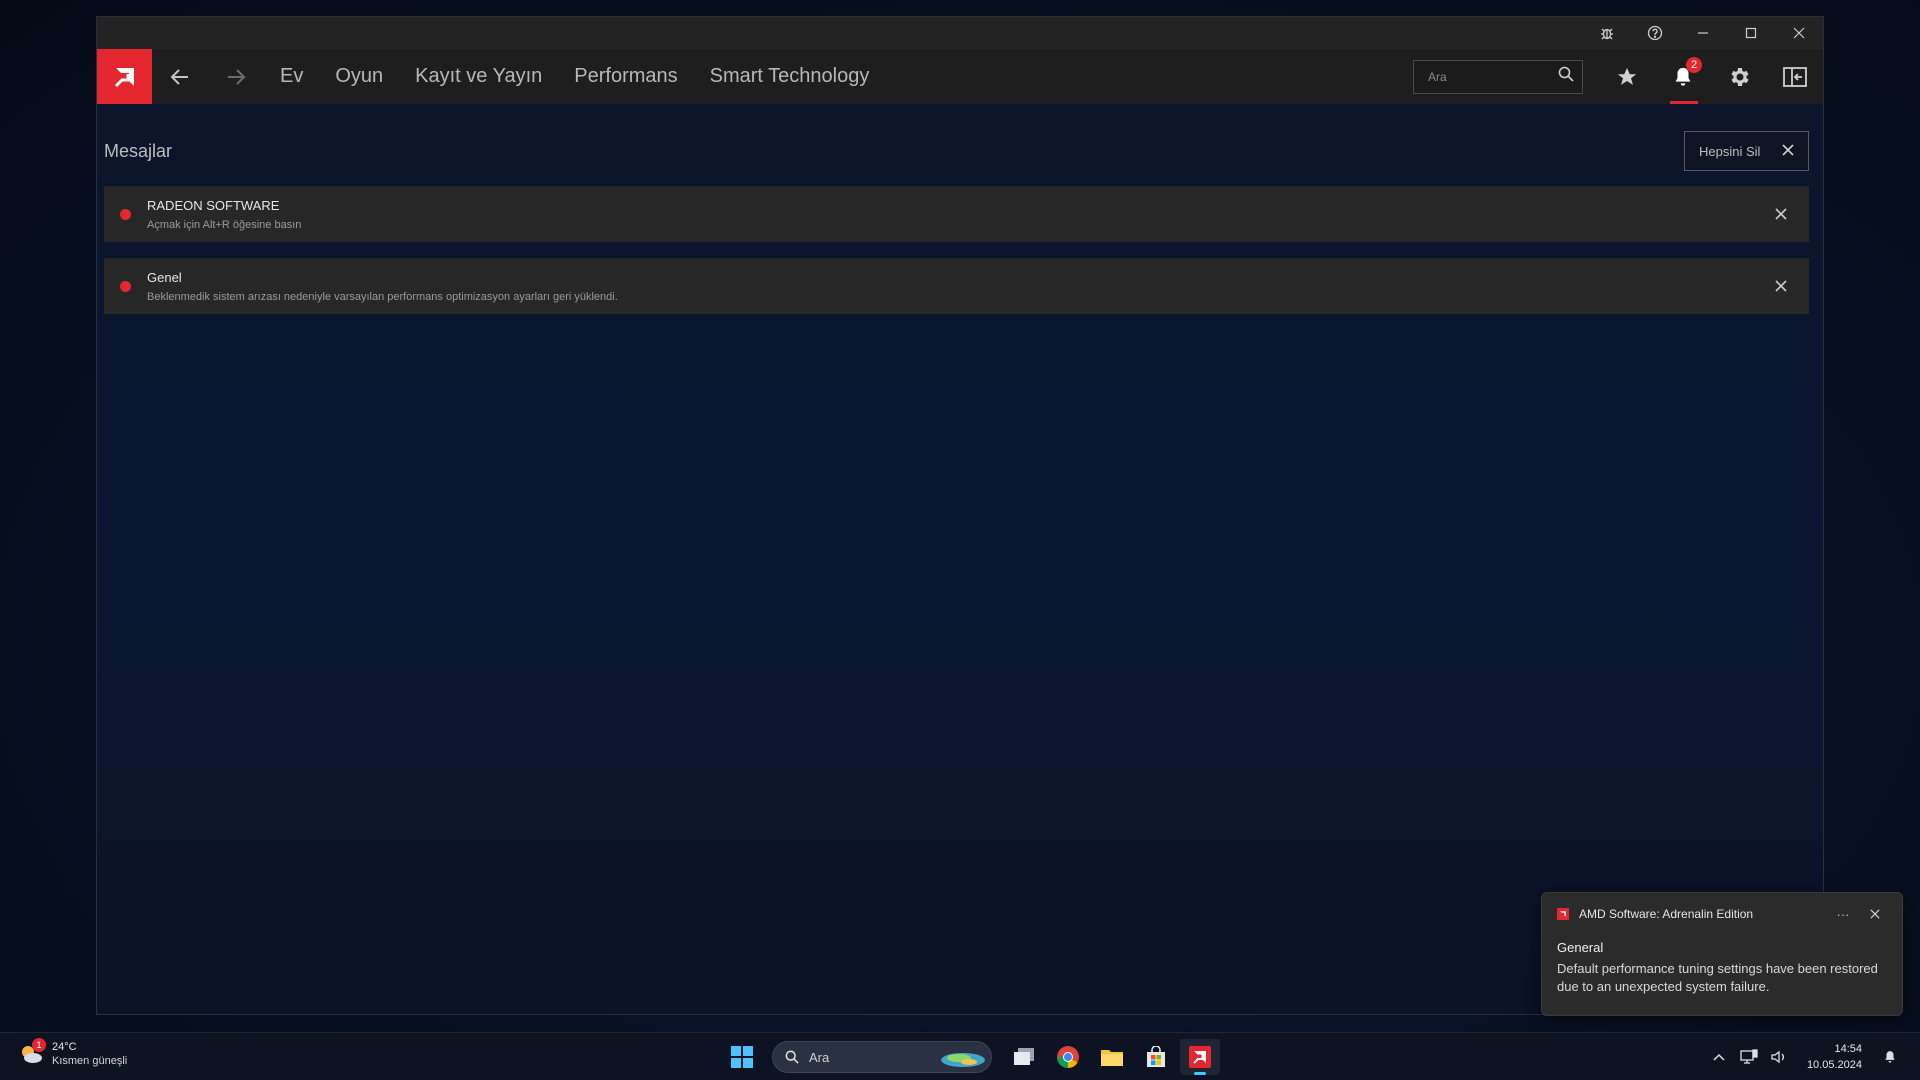  Describe the element at coordinates (359, 76) in the screenshot. I see `nav-link-gaming: Oyun` at that location.